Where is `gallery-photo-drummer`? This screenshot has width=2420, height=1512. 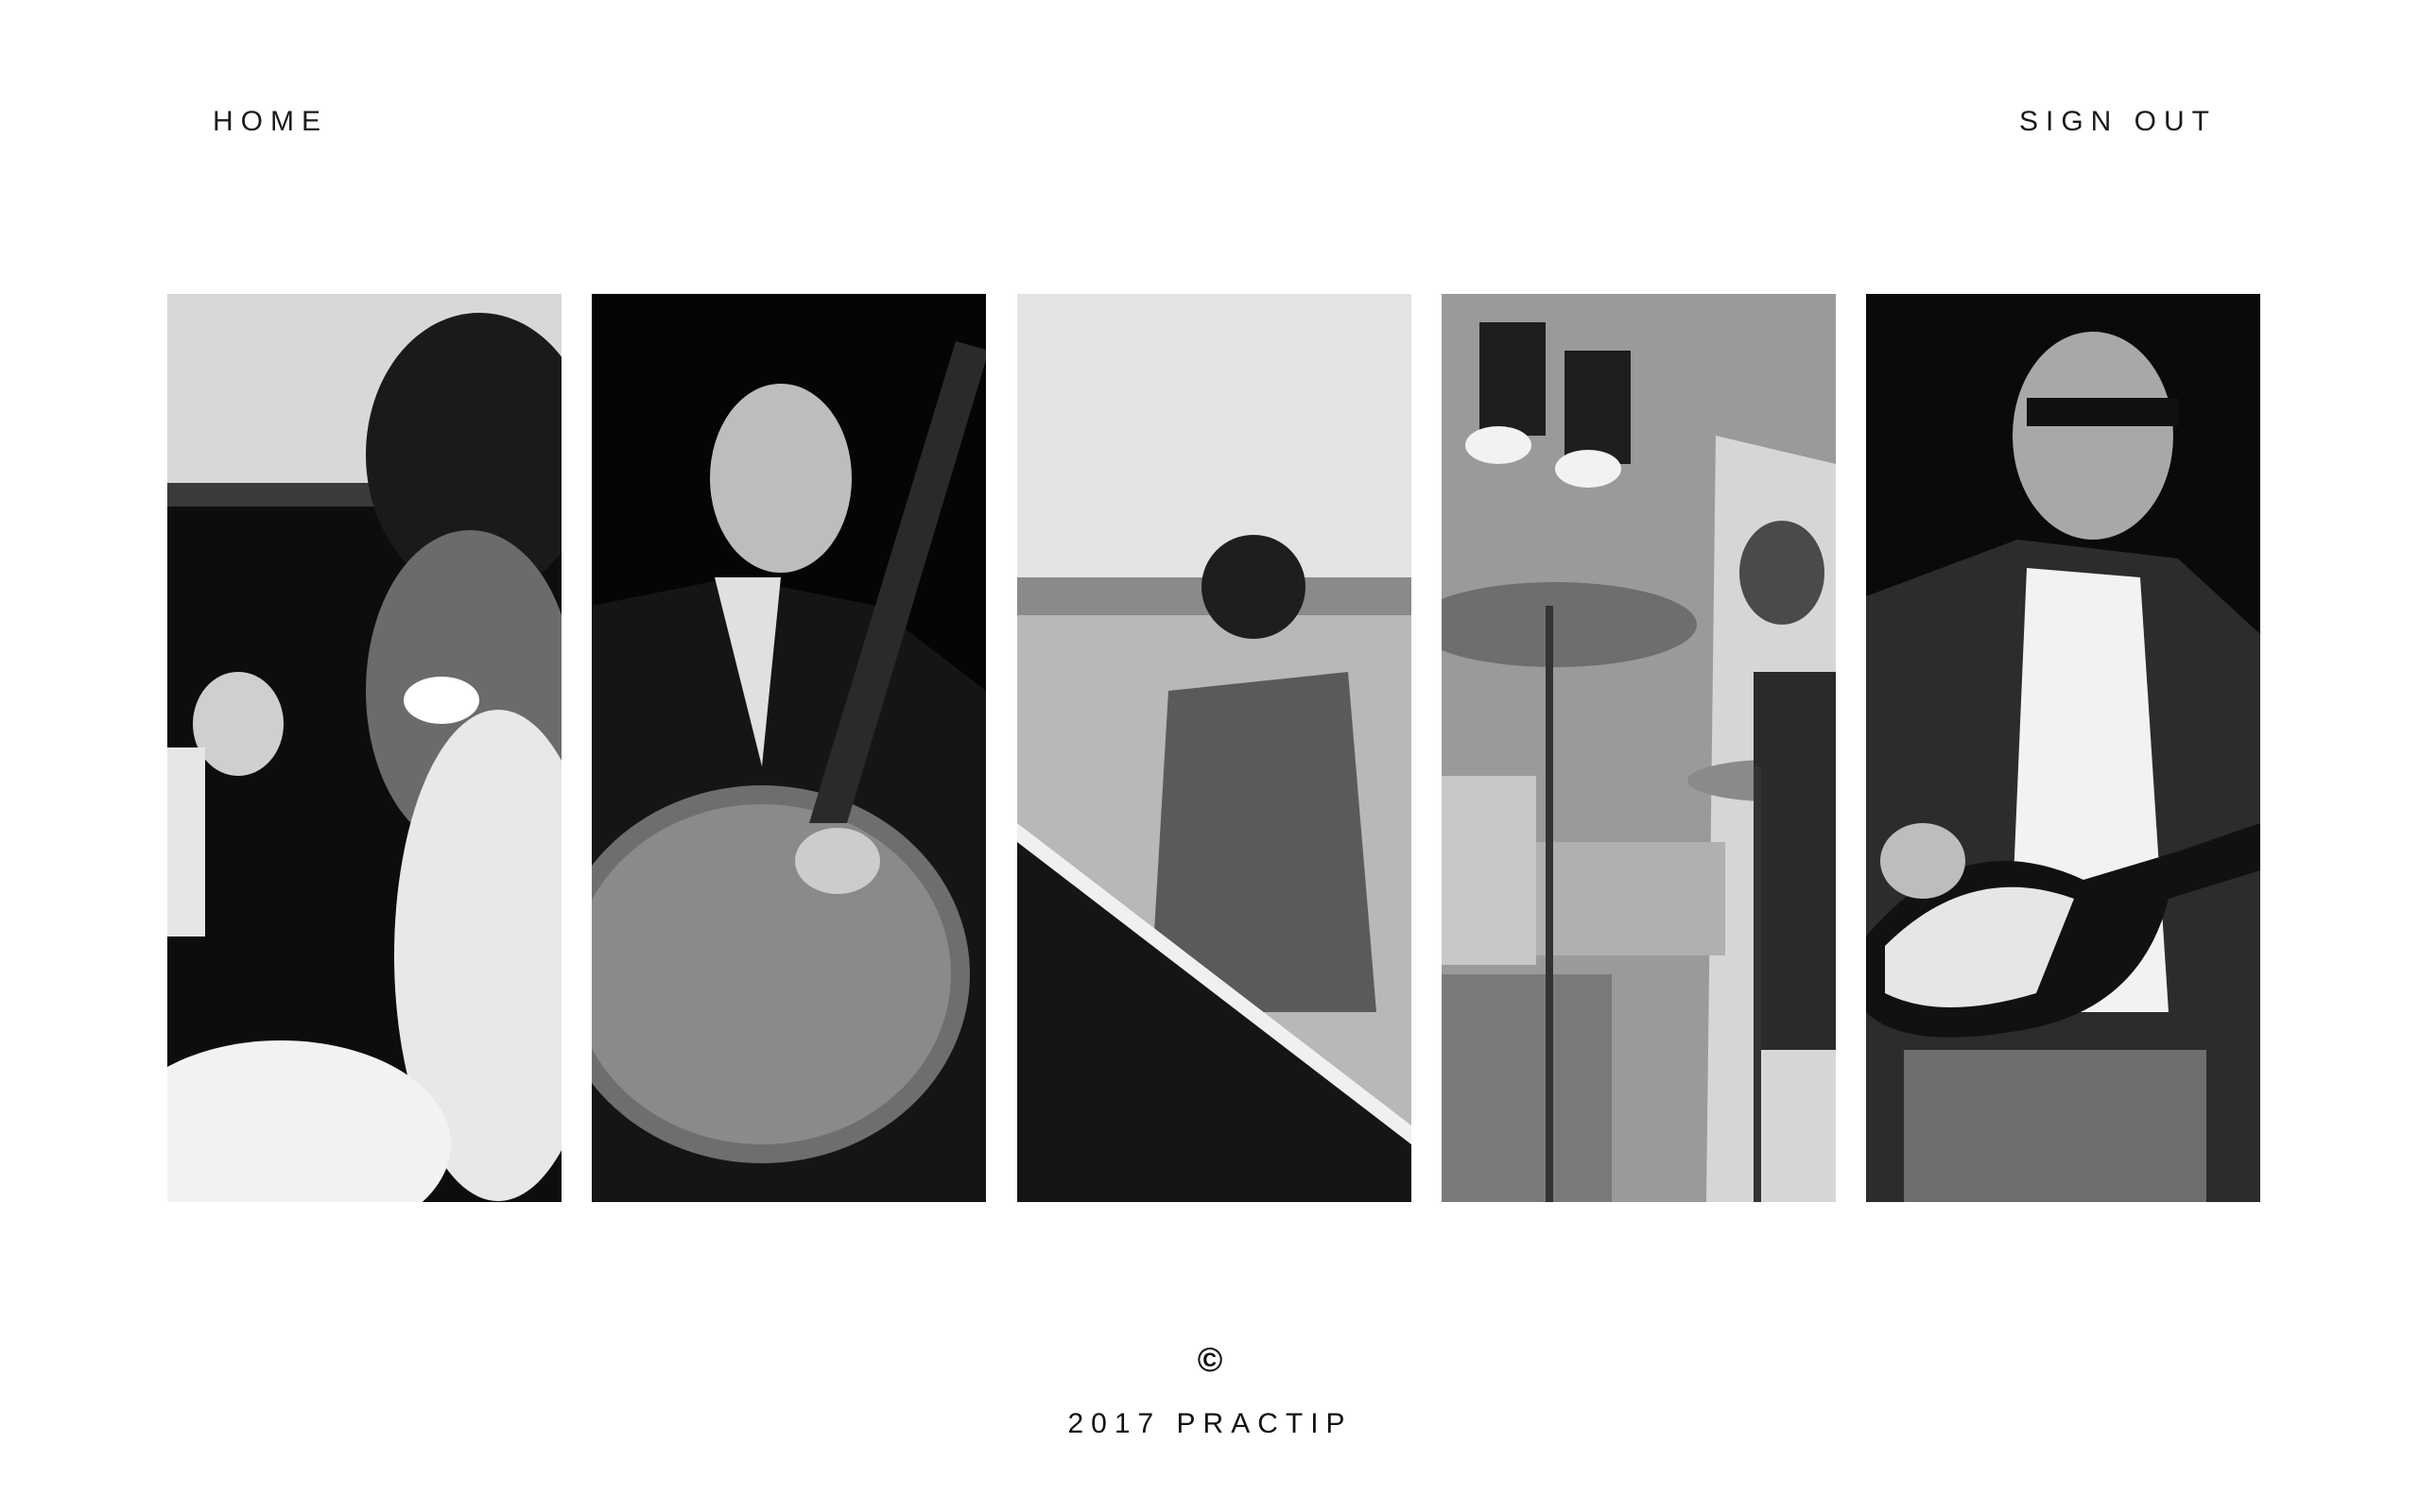 gallery-photo-drummer is located at coordinates (1638, 748).